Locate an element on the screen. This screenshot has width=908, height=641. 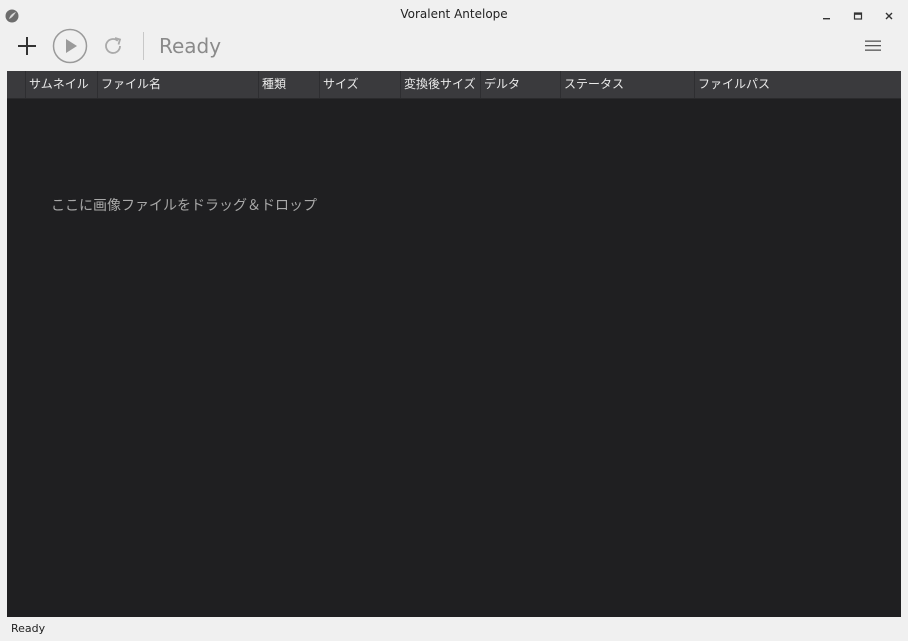
hamburger-menu-icon is located at coordinates (873, 45).